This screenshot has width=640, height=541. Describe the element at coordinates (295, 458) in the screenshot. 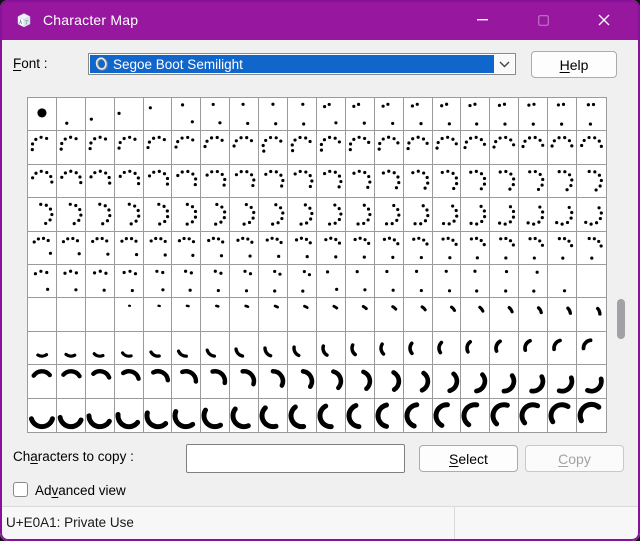

I see `characters-input` at that location.